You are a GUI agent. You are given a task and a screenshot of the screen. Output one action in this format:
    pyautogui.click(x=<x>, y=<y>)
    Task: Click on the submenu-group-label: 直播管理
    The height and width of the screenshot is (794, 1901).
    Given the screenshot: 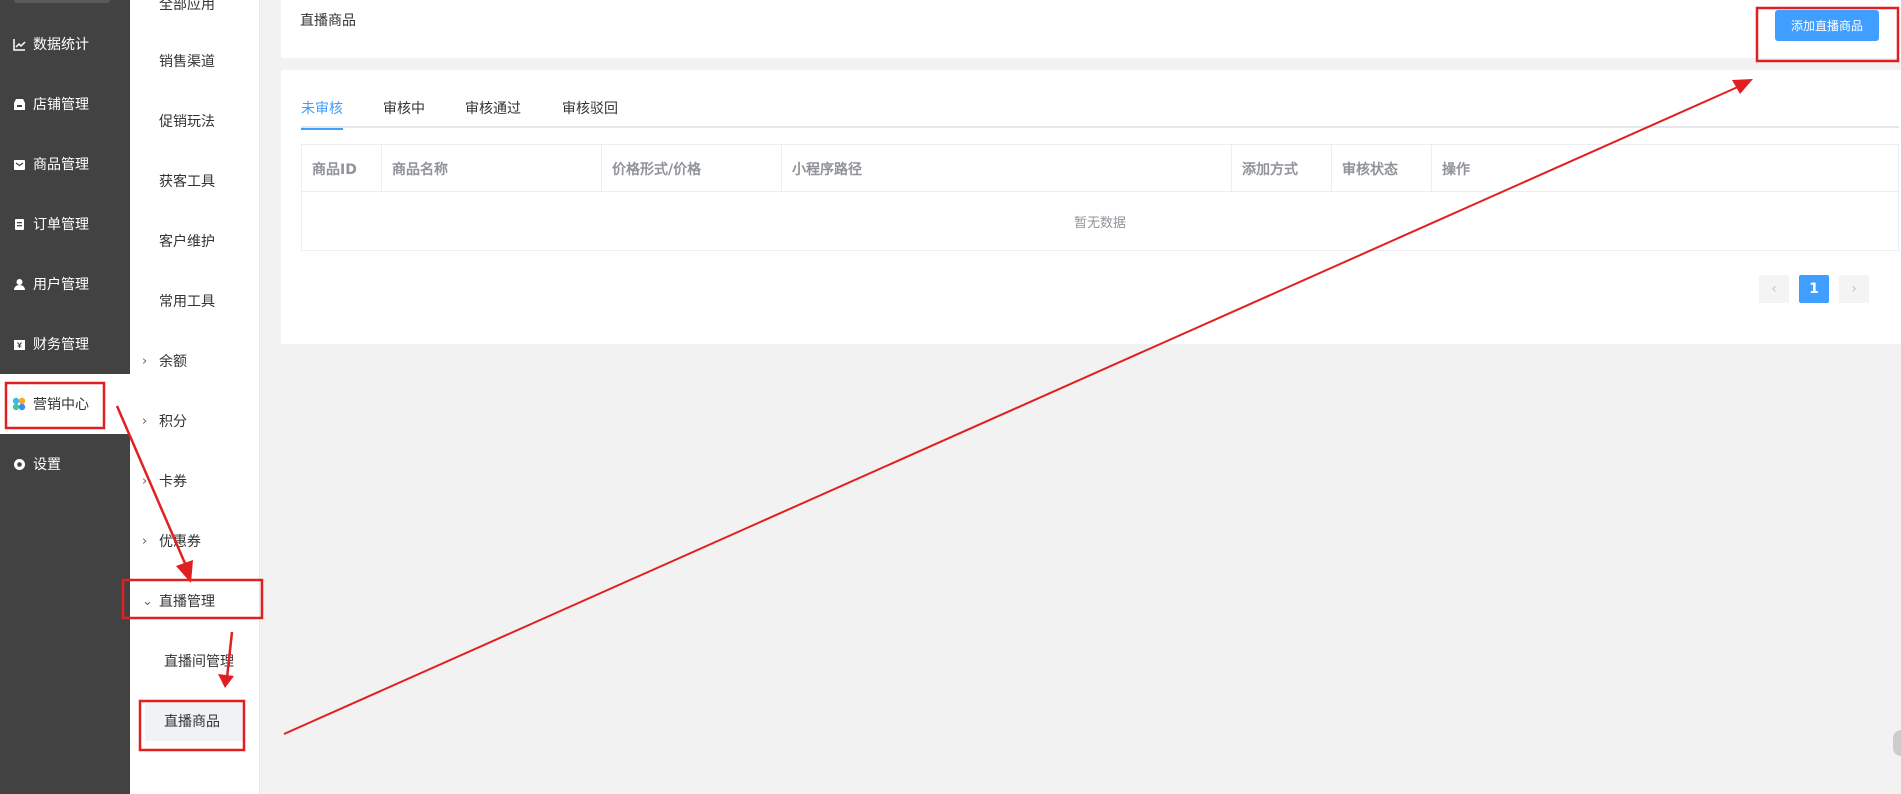 What is the action you would take?
    pyautogui.click(x=187, y=602)
    